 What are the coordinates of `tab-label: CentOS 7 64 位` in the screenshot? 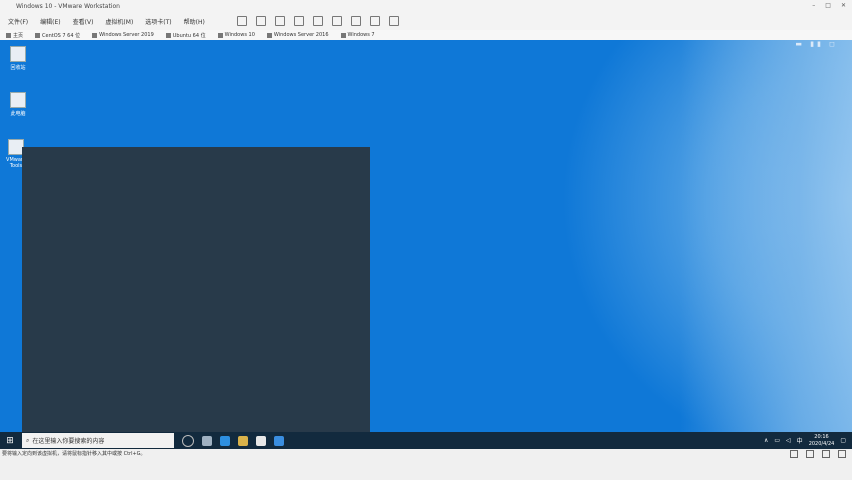 It's located at (61, 35).